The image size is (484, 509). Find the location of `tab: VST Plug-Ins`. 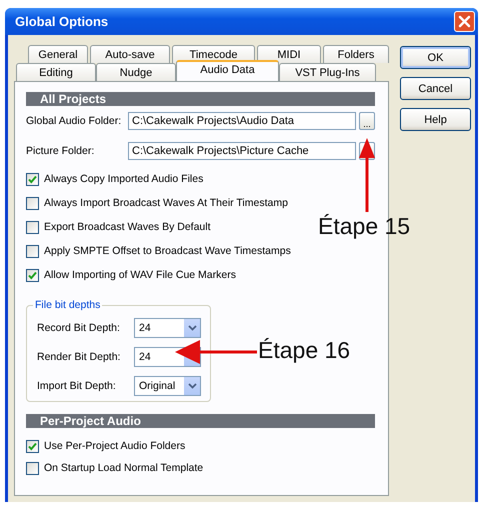

tab: VST Plug-Ins is located at coordinates (327, 72).